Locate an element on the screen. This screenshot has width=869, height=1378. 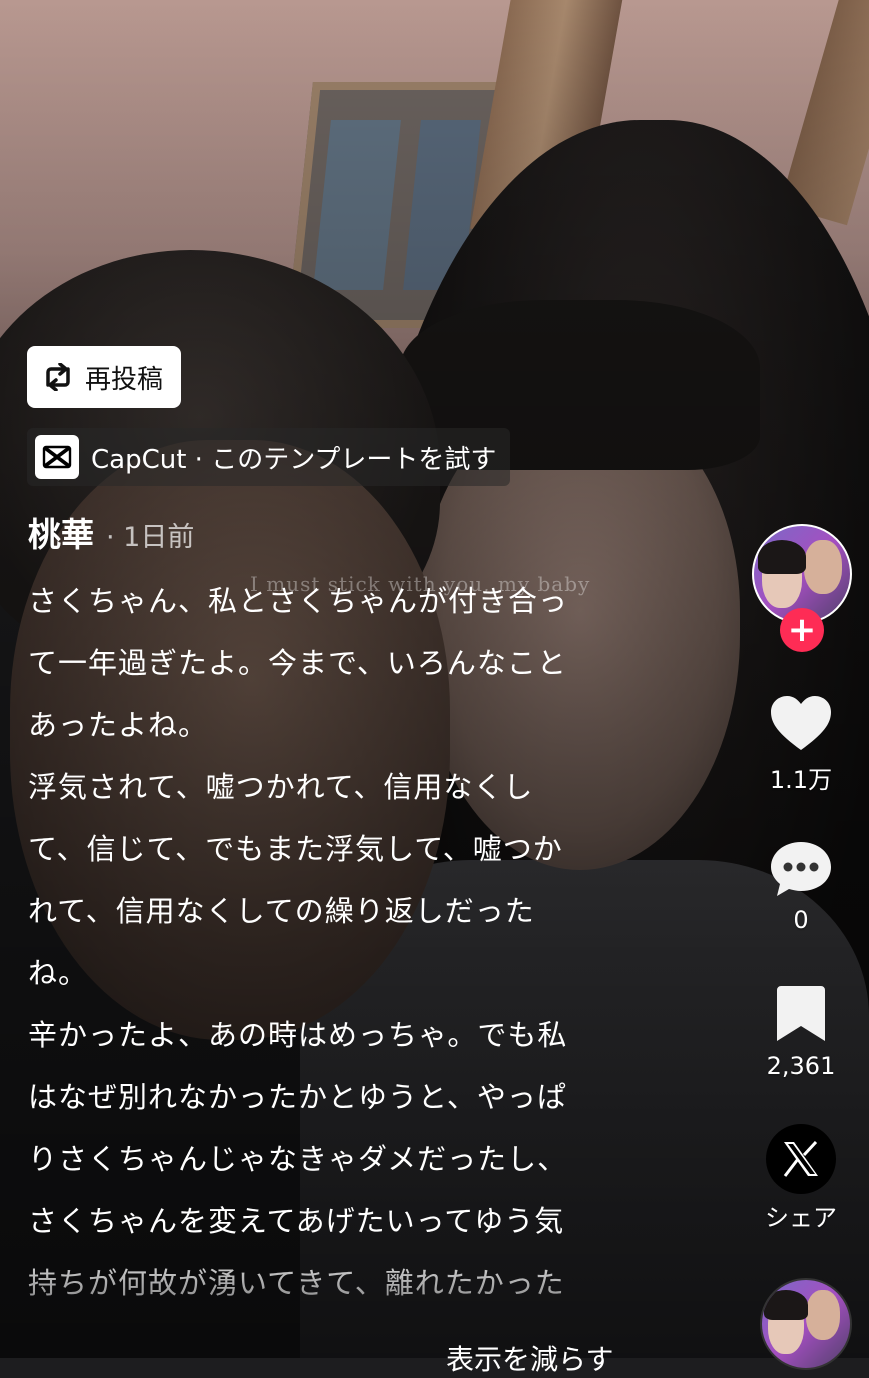
save-button: 2,361 is located at coordinates (801, 1032).